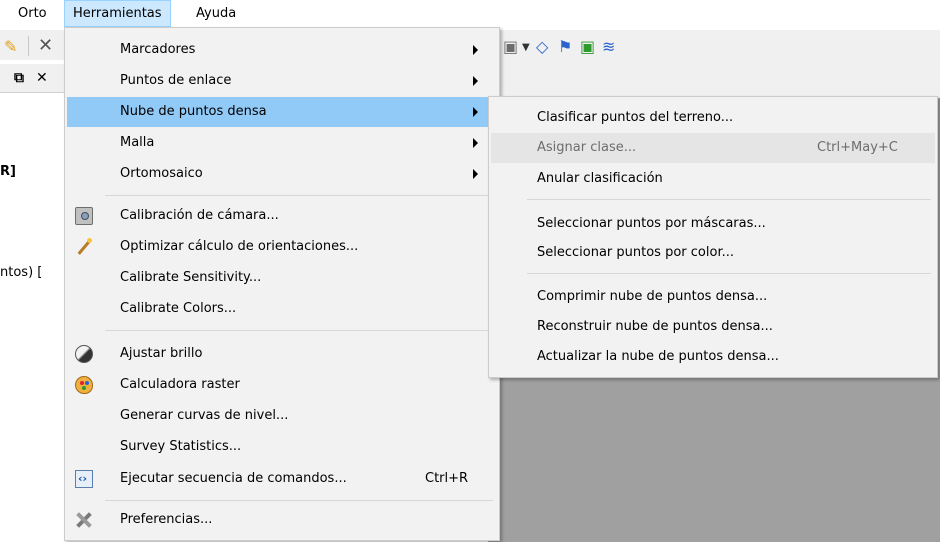  What do you see at coordinates (282, 479) in the screenshot?
I see `menu-item-ejecutar-secuencia: Ejecutar secuencia de comandos... Ctrl+R` at bounding box center [282, 479].